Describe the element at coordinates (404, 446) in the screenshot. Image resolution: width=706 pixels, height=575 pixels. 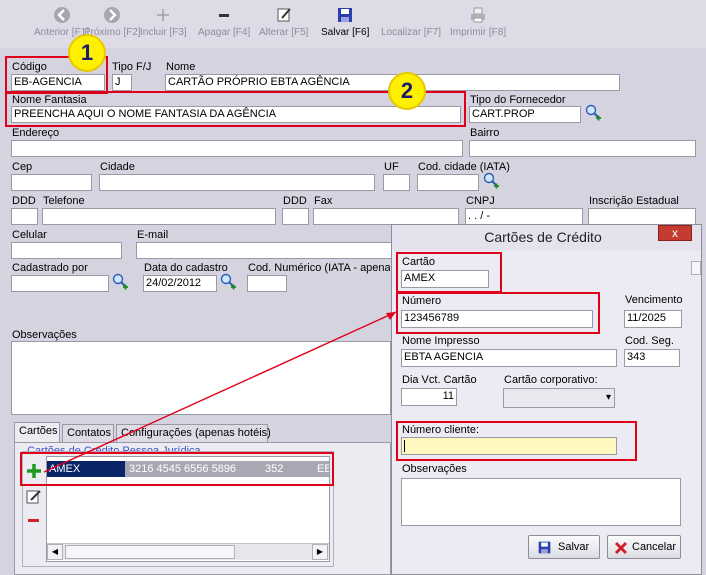
I see `text-cursor` at that location.